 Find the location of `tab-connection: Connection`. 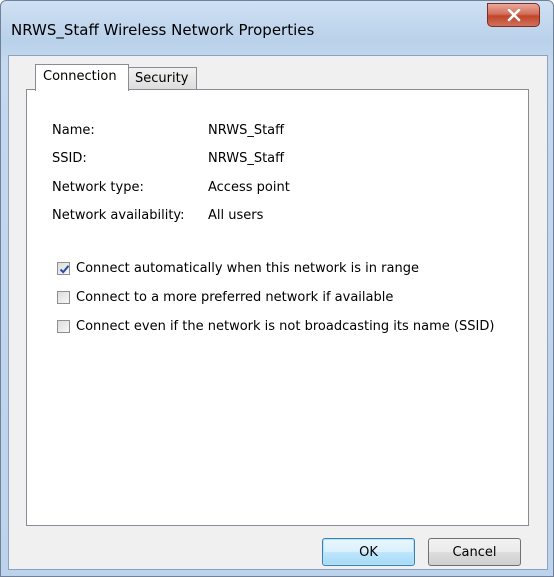

tab-connection: Connection is located at coordinates (82, 77).